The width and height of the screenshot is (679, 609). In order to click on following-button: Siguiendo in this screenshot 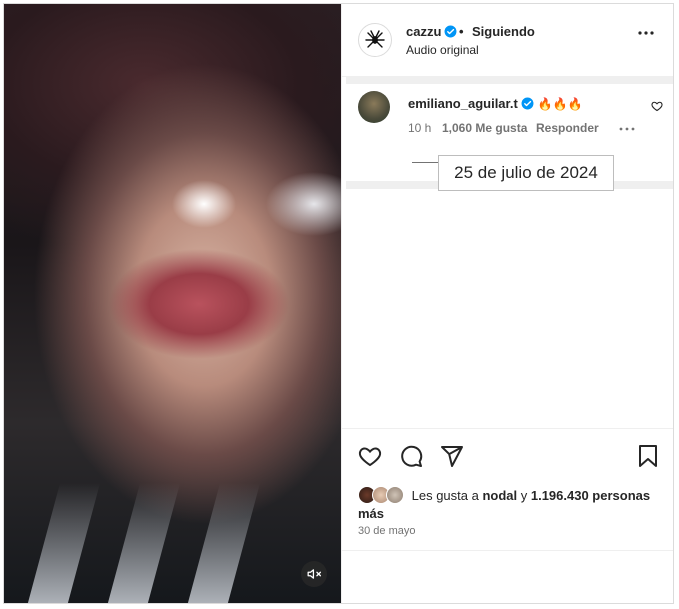, I will do `click(503, 31)`.